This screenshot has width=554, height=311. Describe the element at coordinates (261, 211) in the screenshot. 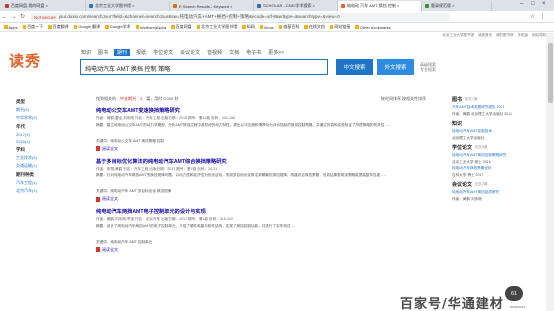

I see `result-title: 纯电动汽车两挡AMT电子控制单元的设计与实现` at that location.